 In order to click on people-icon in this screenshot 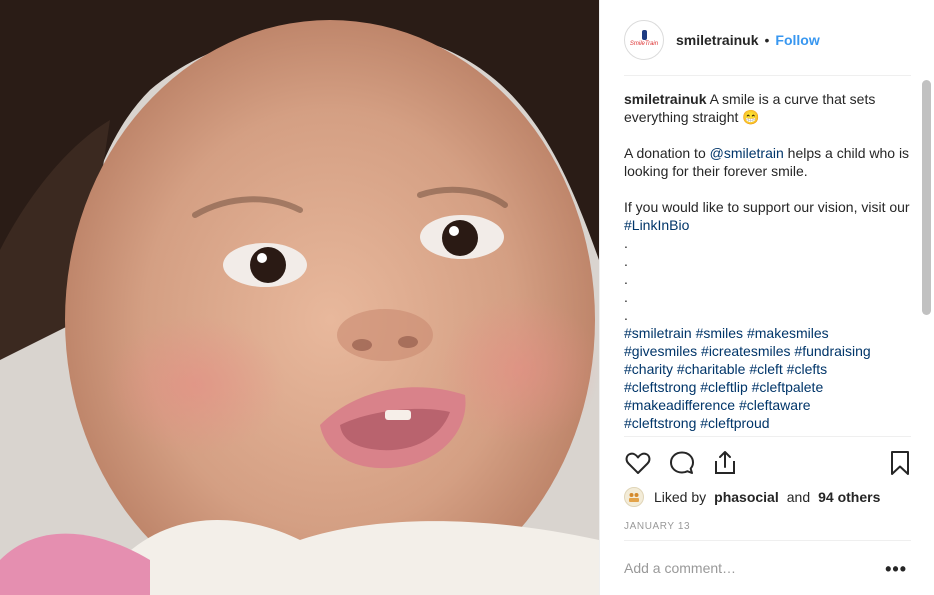, I will do `click(634, 497)`.